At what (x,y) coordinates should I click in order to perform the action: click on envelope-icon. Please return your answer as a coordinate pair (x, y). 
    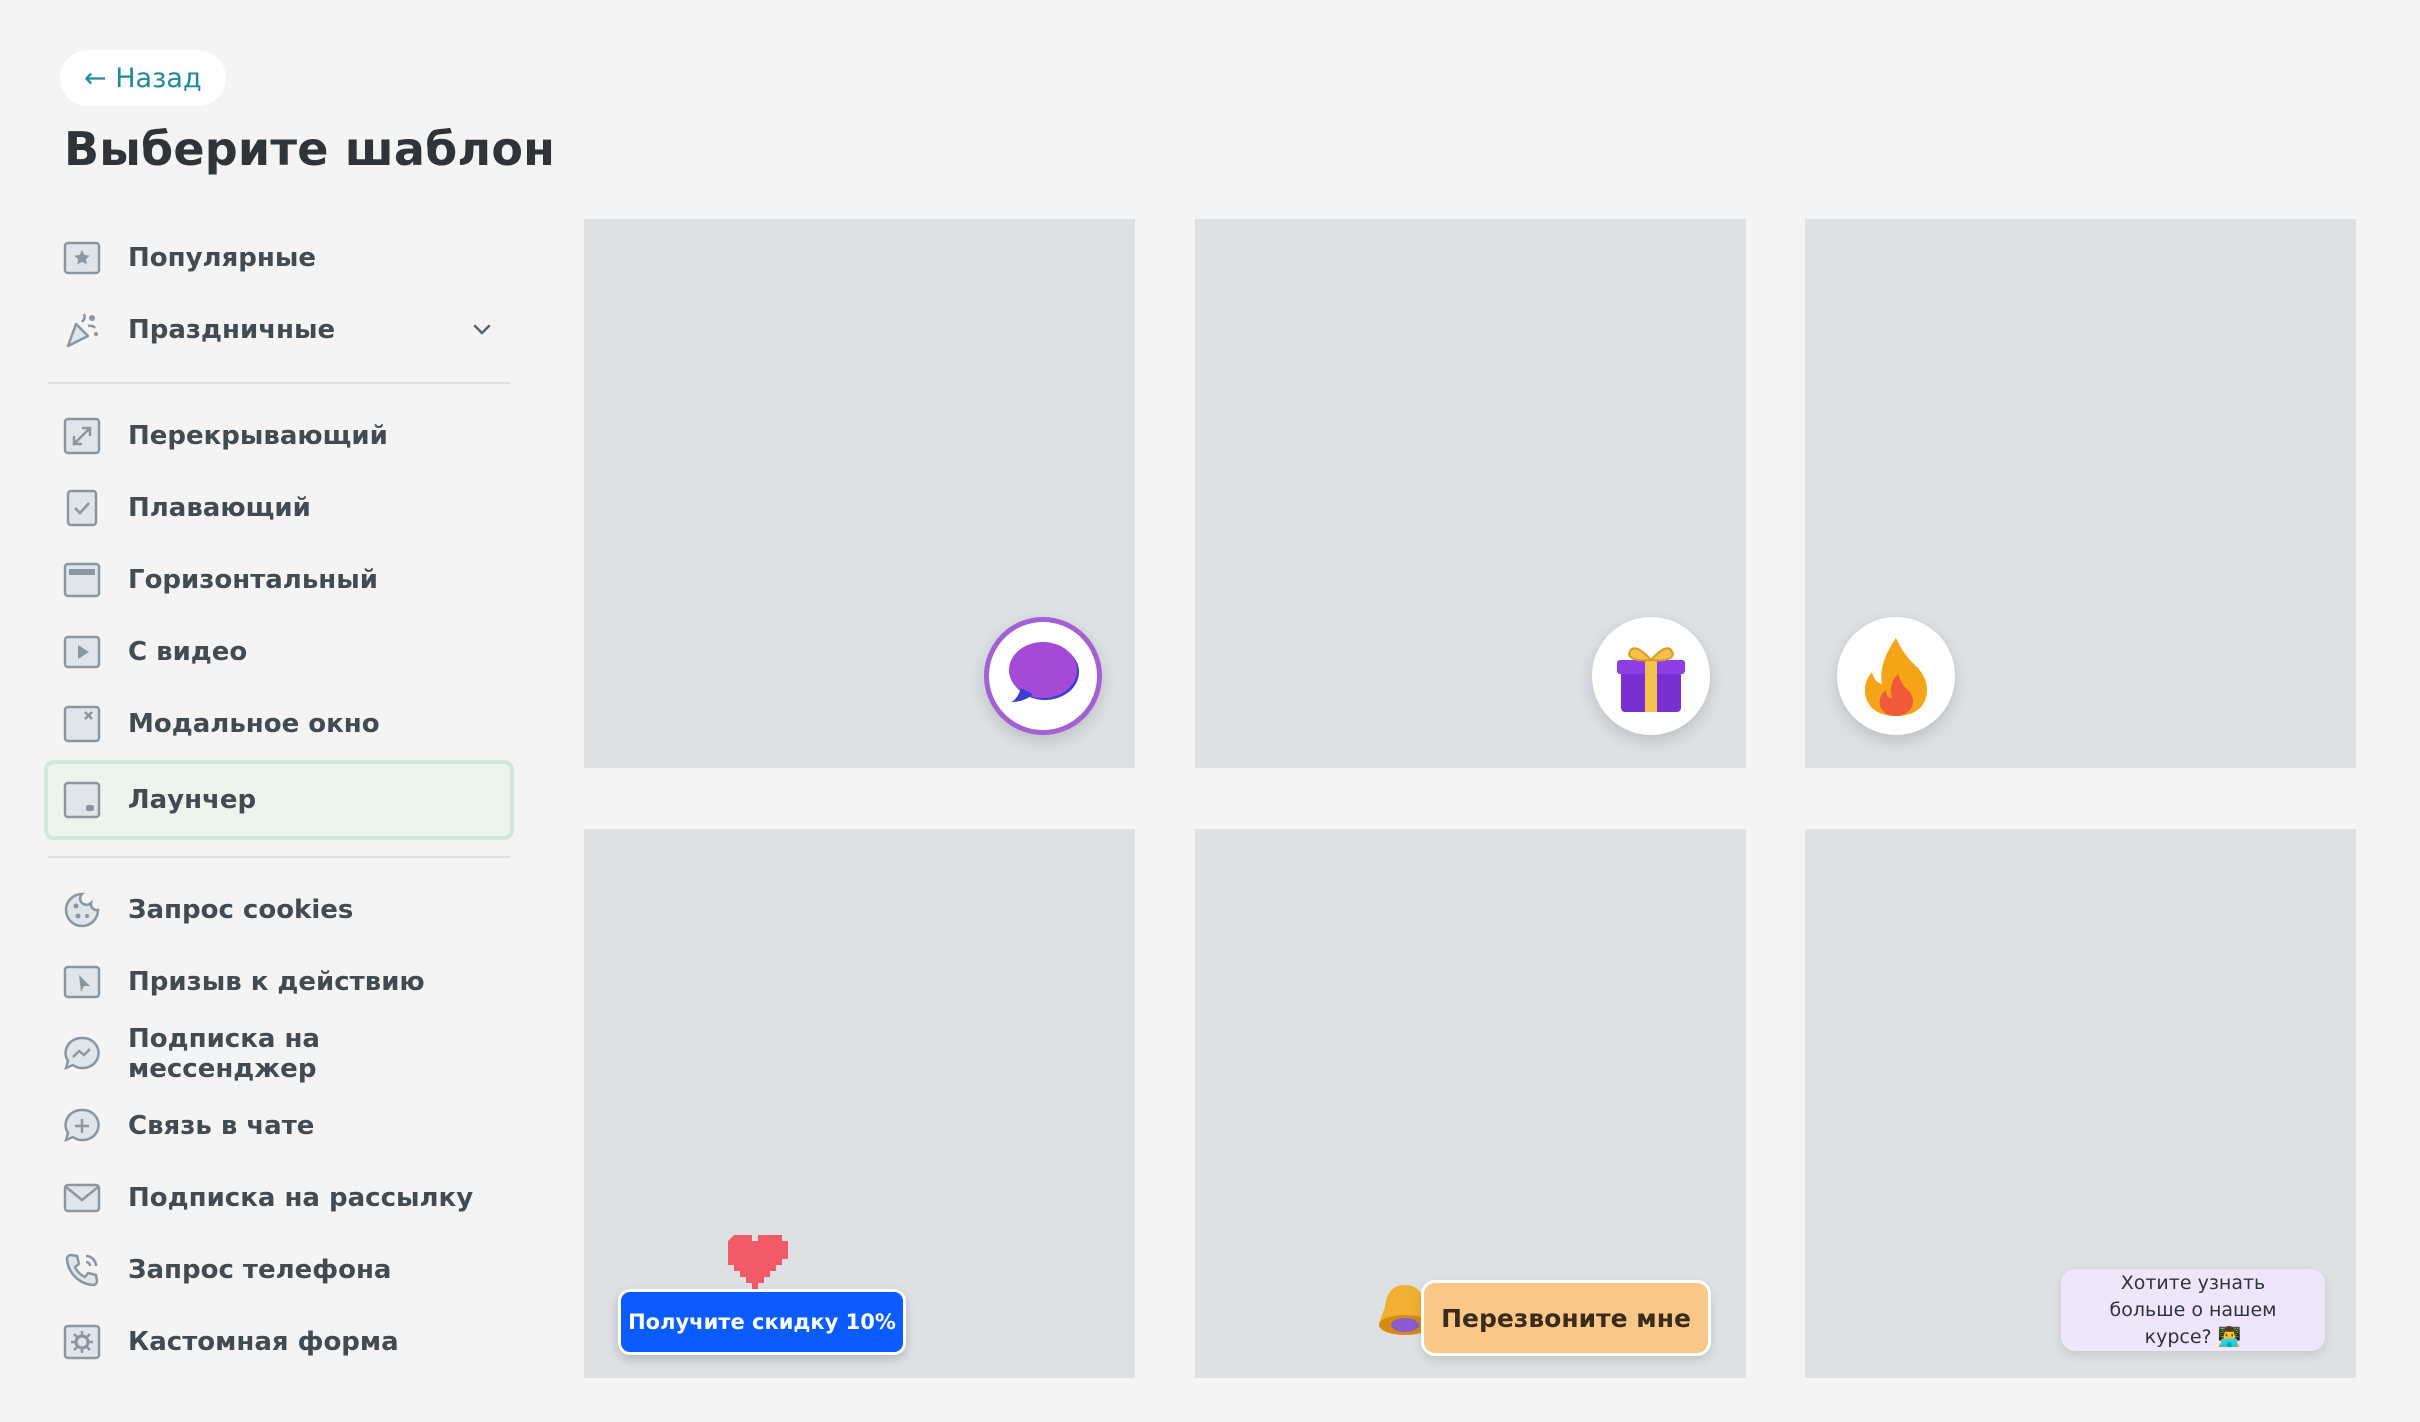
    Looking at the image, I should click on (82, 1198).